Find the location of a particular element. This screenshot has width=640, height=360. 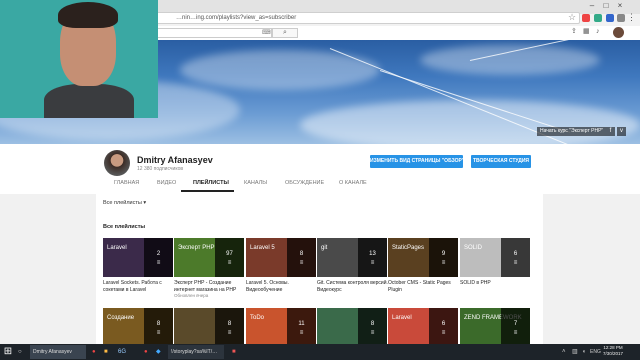

tab-about: О КАНАЛЕ is located at coordinates (353, 183).